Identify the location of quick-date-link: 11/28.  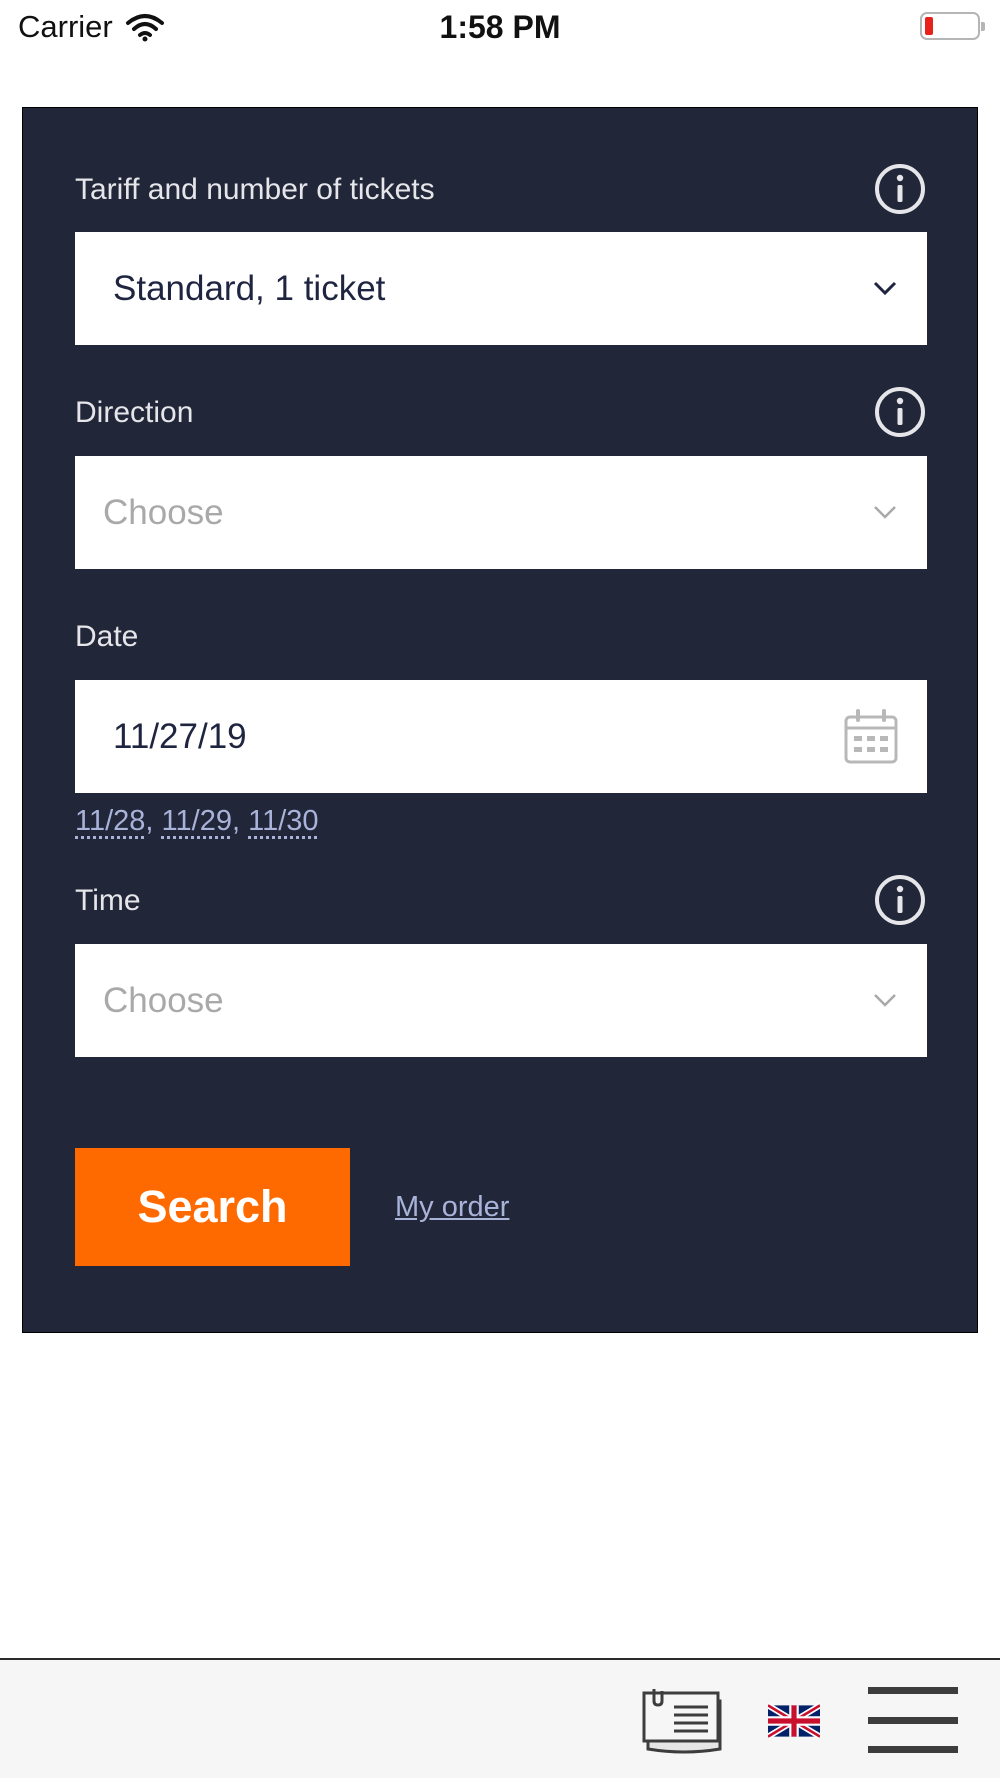
(110, 821).